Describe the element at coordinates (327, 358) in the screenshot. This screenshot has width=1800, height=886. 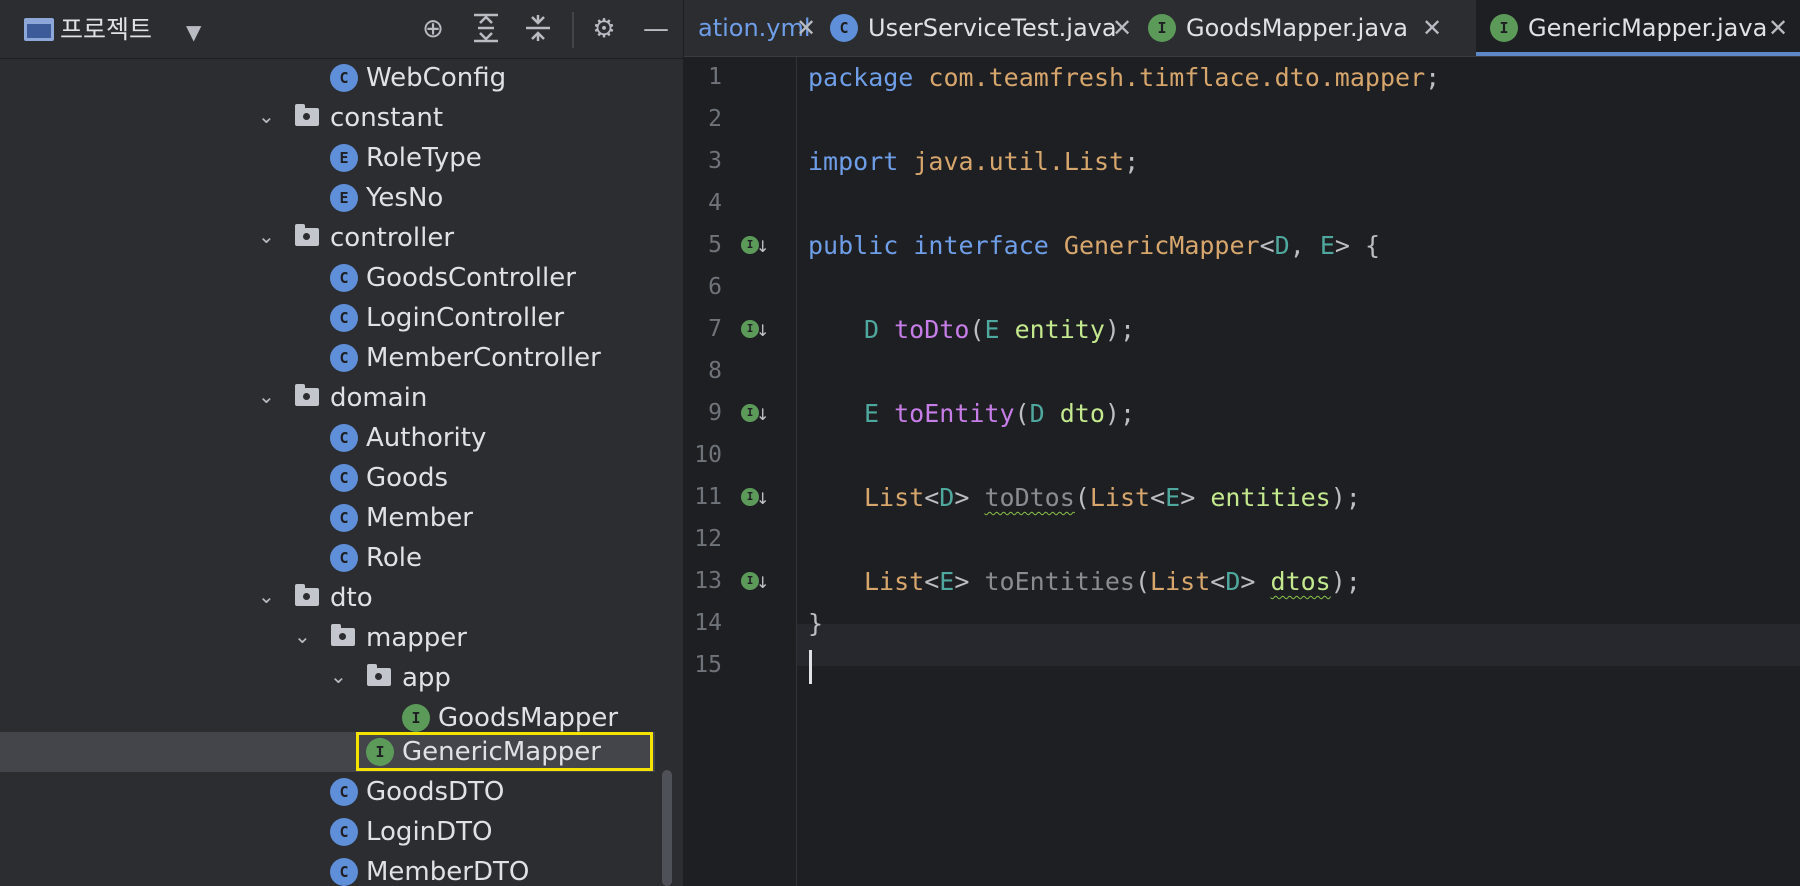
I see `tree-item-membercontroller: C MemberController` at that location.